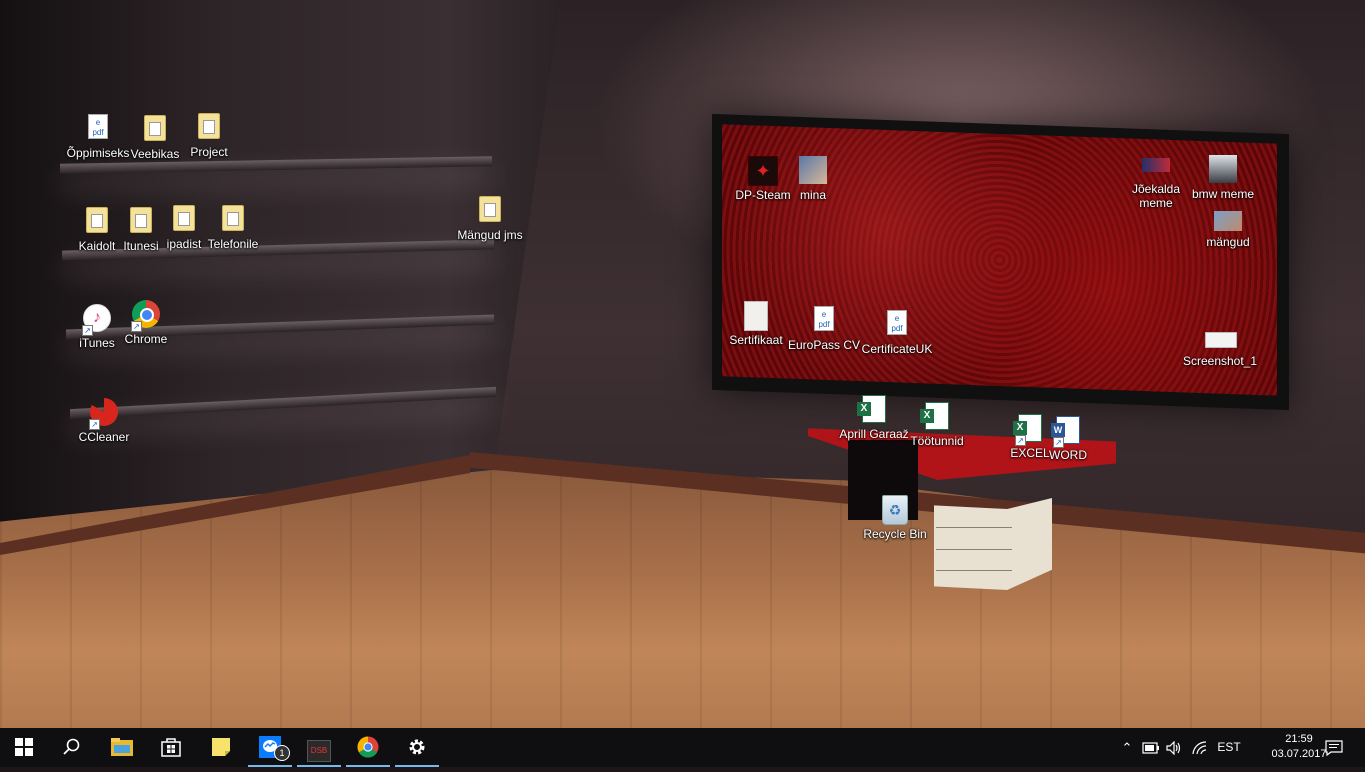 Image resolution: width=1365 pixels, height=772 pixels. Describe the element at coordinates (1127, 747) in the screenshot. I see `show-hidden-icons-button: ⌃` at that location.